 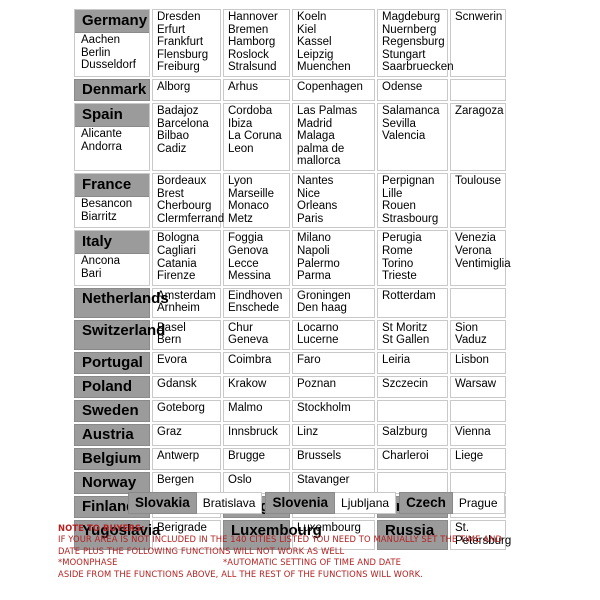 What do you see at coordinates (333, 200) in the screenshot?
I see `city-cell: Nantes Nice Orleans Paris` at bounding box center [333, 200].